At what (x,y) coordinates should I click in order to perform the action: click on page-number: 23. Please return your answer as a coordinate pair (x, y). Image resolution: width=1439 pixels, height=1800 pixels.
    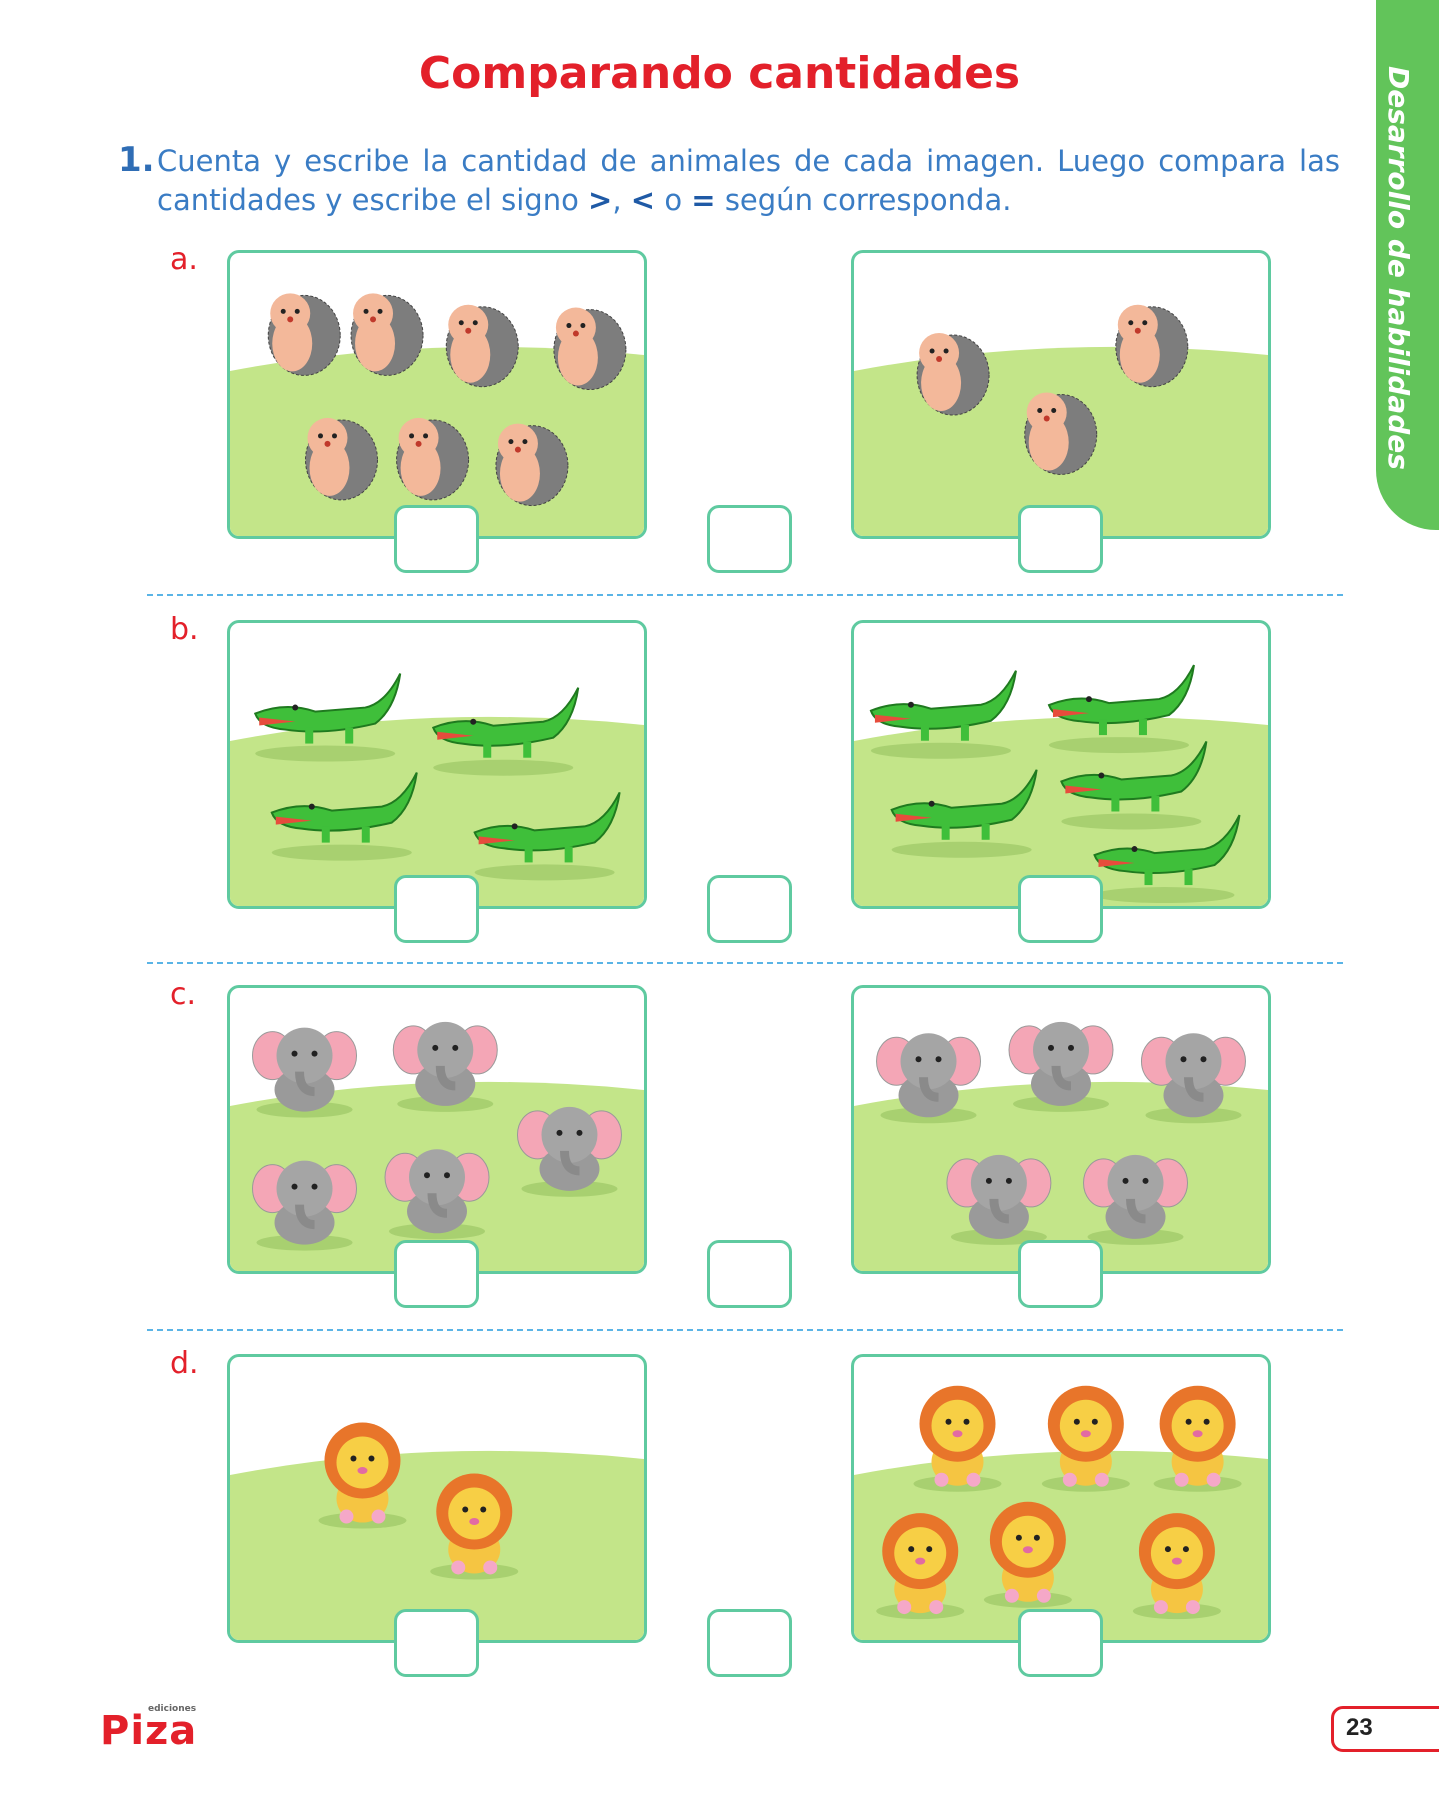
    Looking at the image, I should click on (1359, 1727).